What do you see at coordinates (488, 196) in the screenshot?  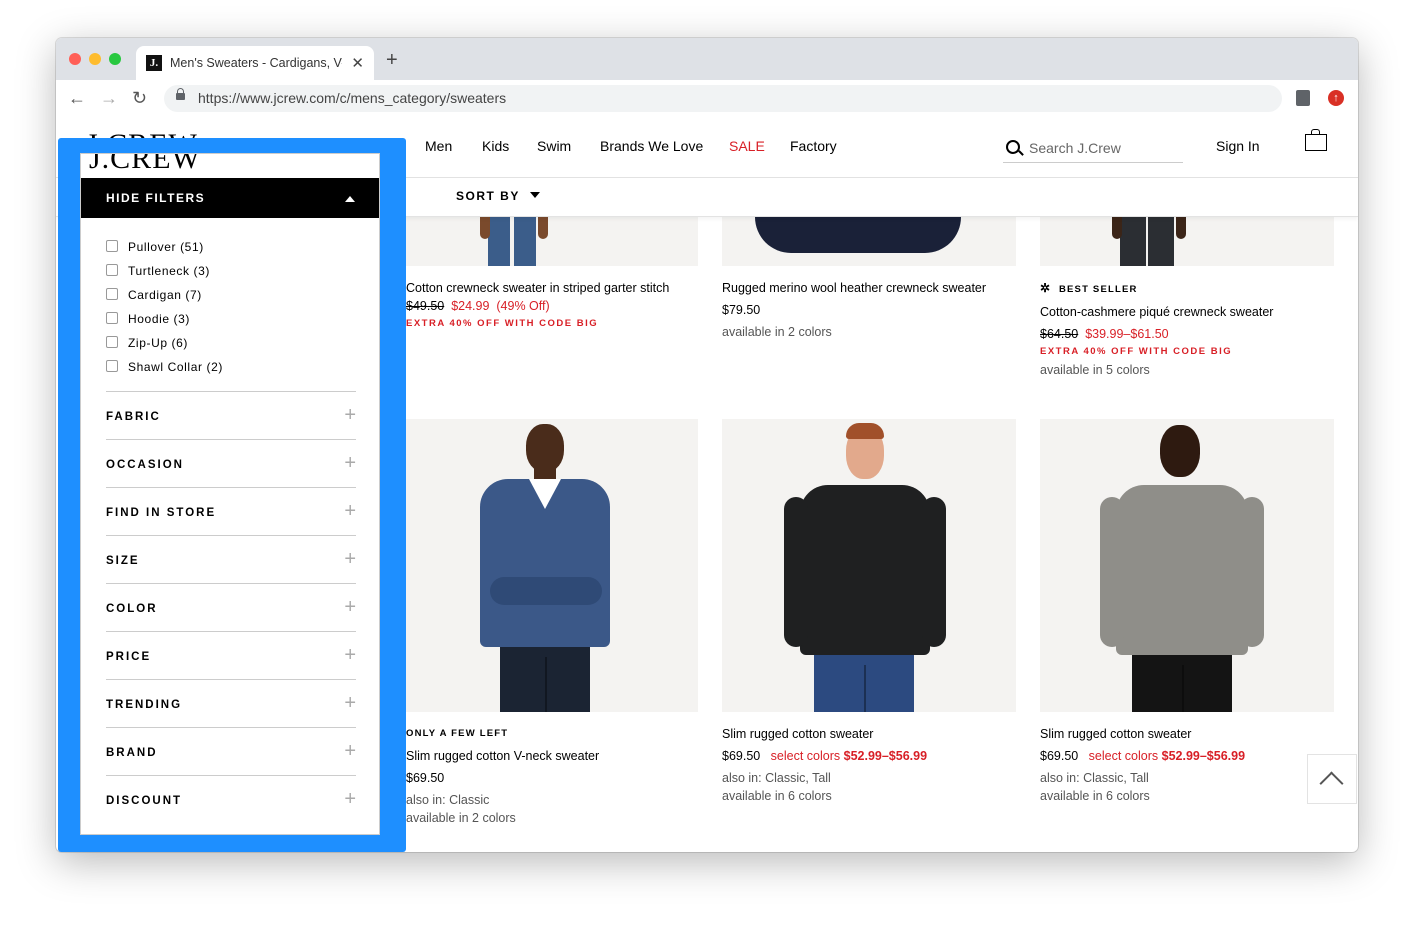 I see `sort-by-label: SORT BY` at bounding box center [488, 196].